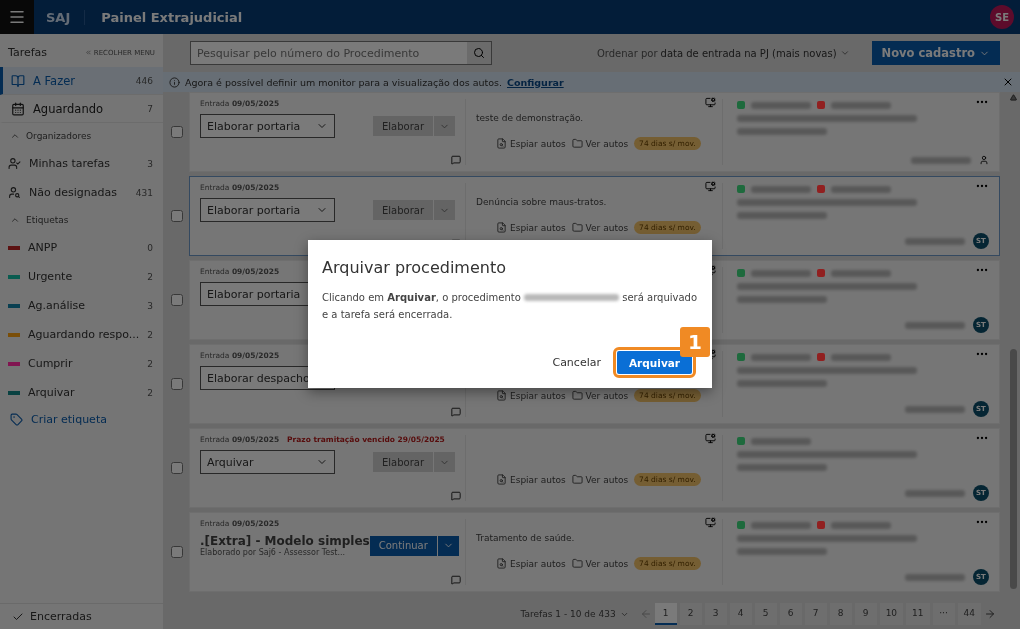 The width and height of the screenshot is (1020, 629). What do you see at coordinates (414, 267) in the screenshot?
I see `dialog-title: Arquivar procedimento` at bounding box center [414, 267].